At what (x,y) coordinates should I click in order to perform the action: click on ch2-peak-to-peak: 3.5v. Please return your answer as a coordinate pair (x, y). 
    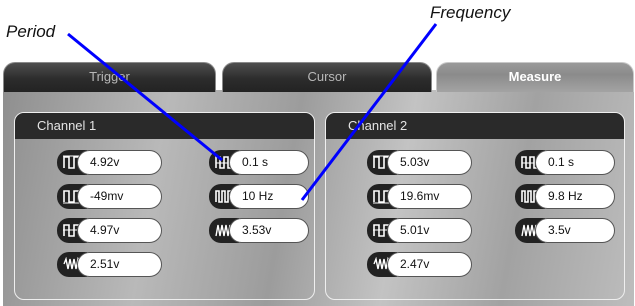
    Looking at the image, I should click on (565, 230).